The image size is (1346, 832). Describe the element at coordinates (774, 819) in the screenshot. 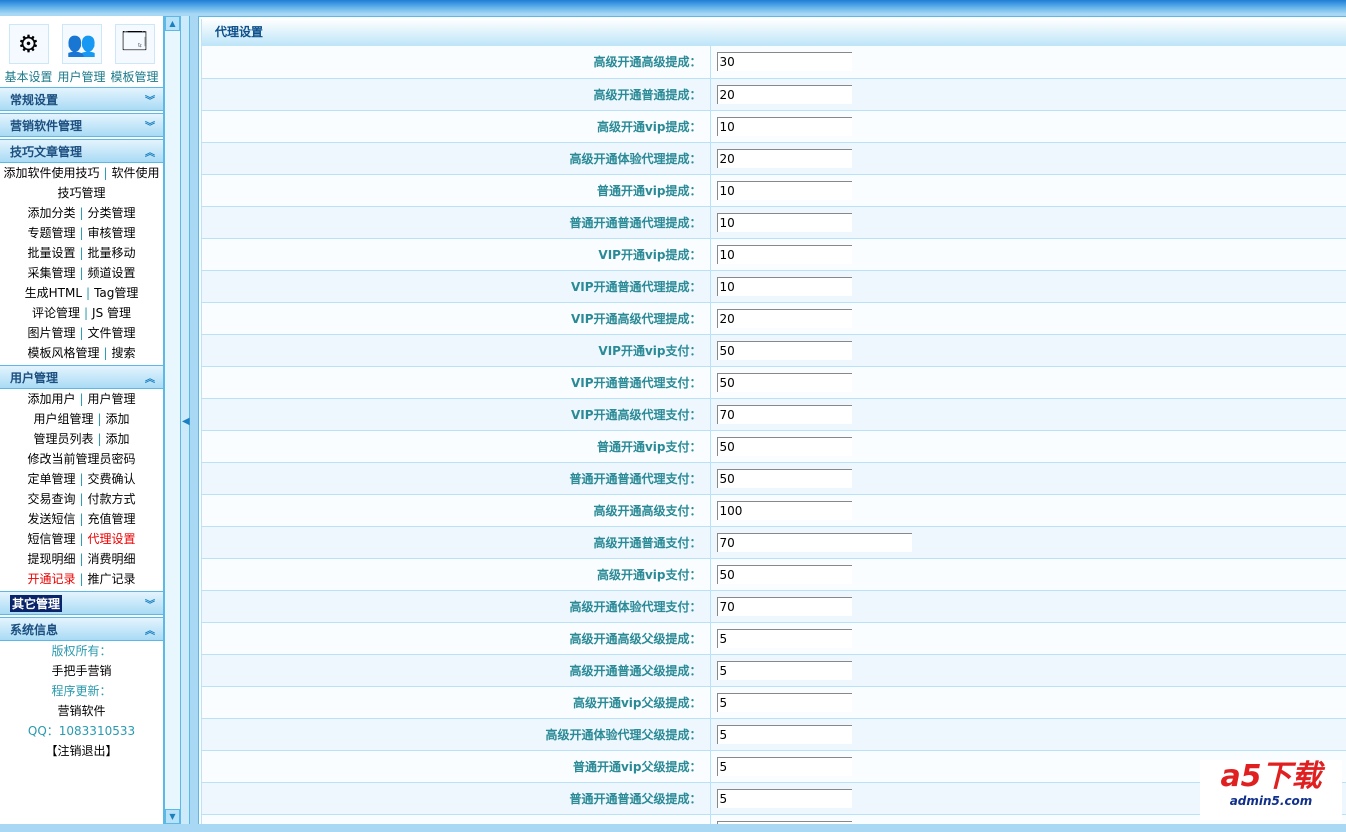

I see `form-row` at that location.